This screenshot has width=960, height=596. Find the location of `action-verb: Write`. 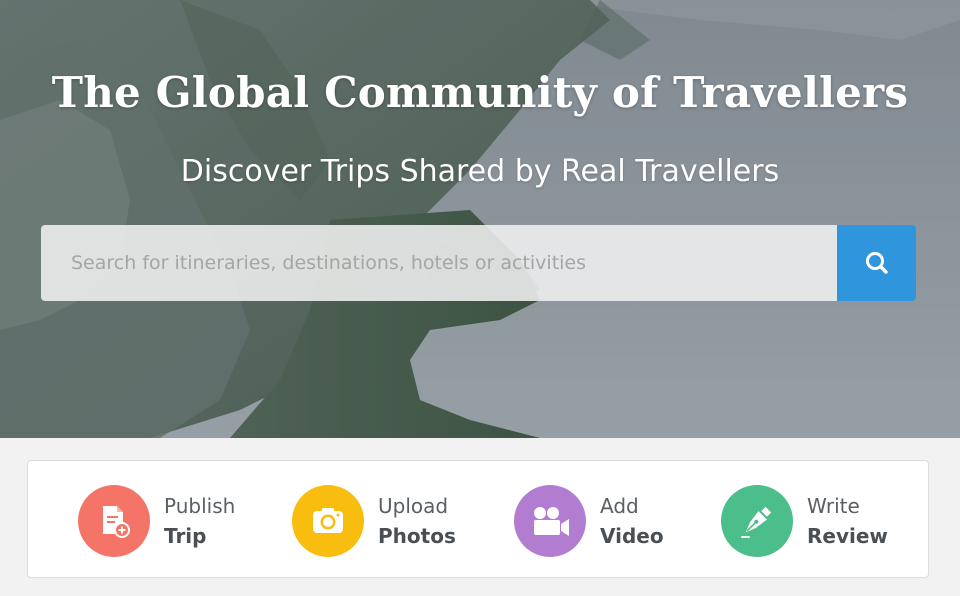

action-verb: Write is located at coordinates (833, 506).